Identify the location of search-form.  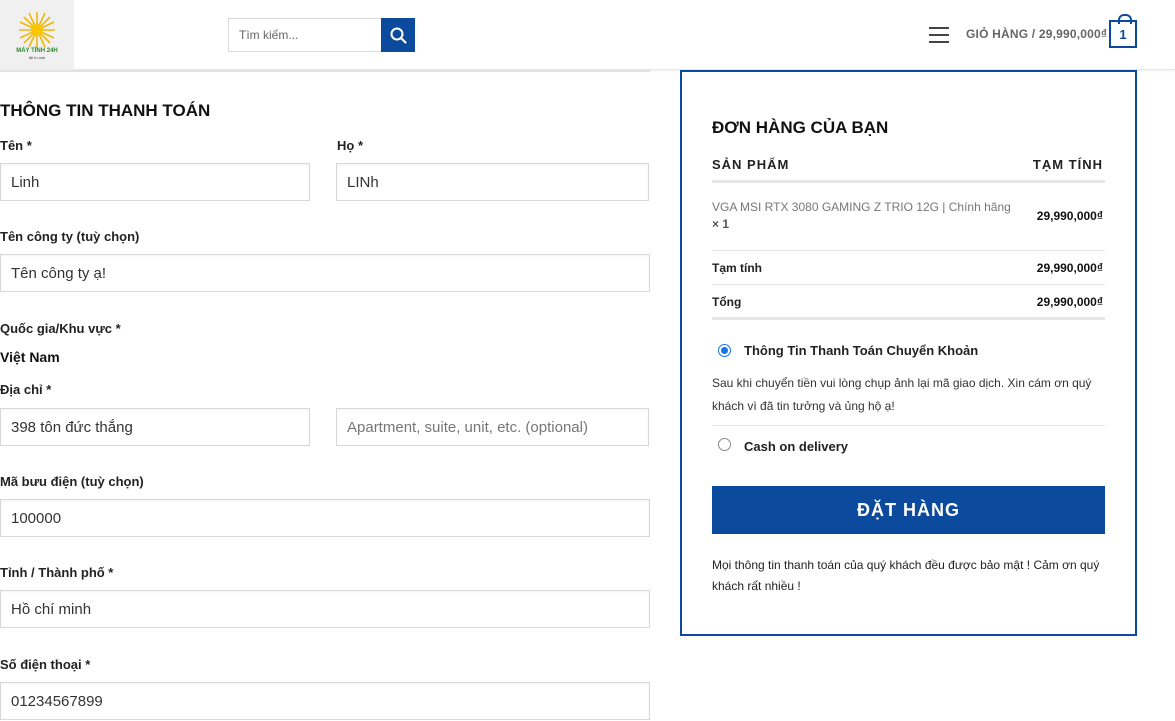
(321, 35).